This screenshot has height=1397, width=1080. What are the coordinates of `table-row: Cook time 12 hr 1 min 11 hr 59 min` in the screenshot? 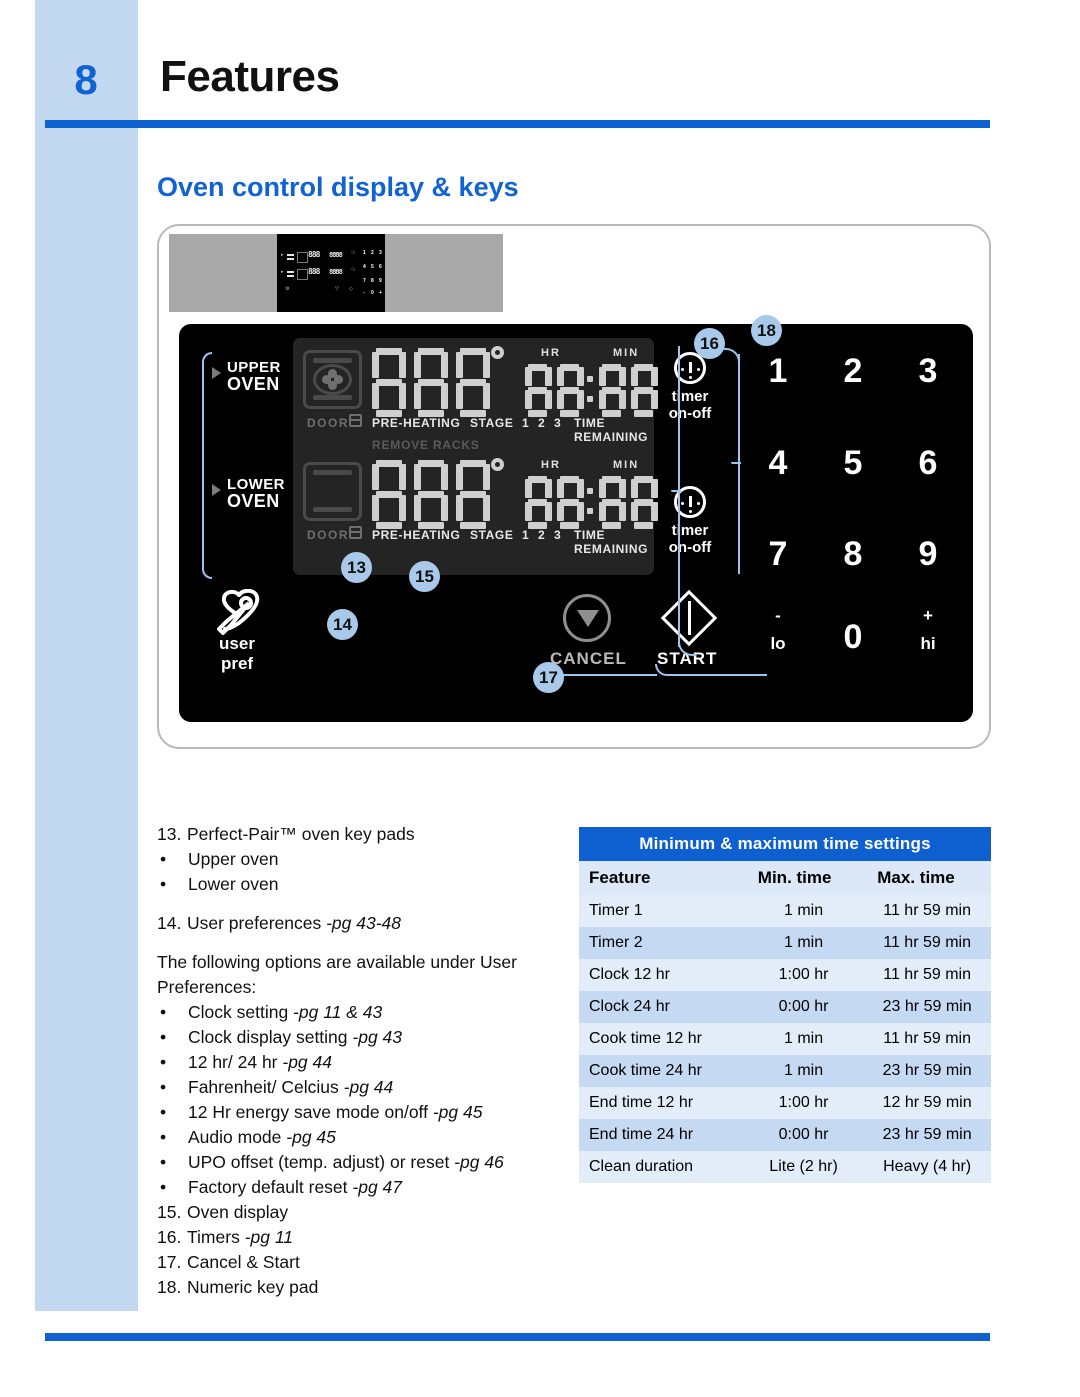 It's located at (785, 1039).